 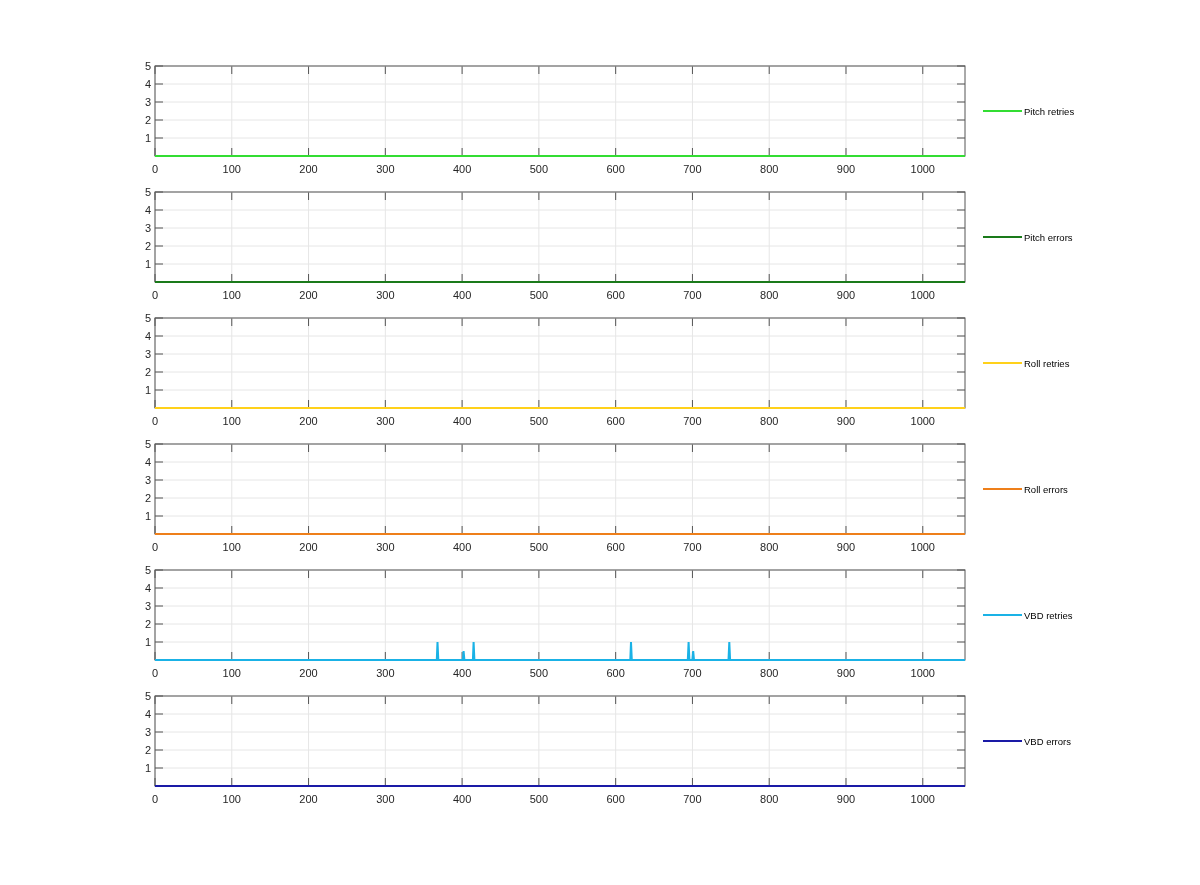 What do you see at coordinates (1049, 111) in the screenshot?
I see `legend-label: Pitch retries` at bounding box center [1049, 111].